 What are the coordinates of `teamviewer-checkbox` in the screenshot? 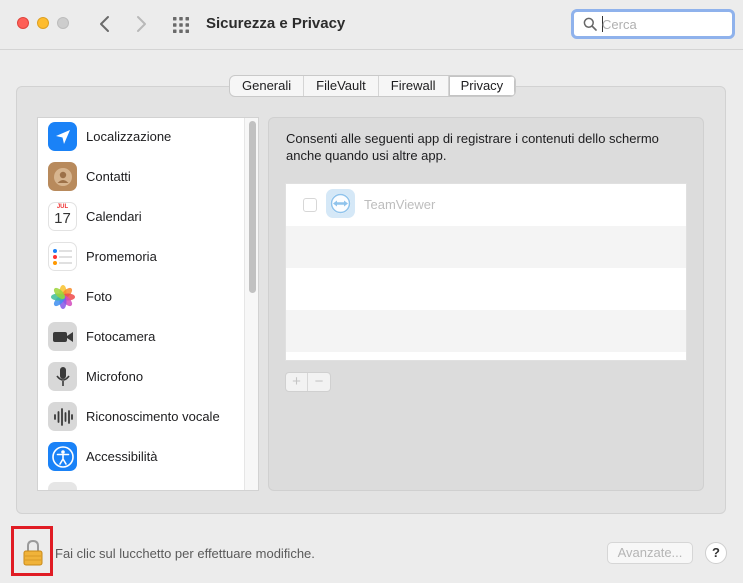 It's located at (310, 205).